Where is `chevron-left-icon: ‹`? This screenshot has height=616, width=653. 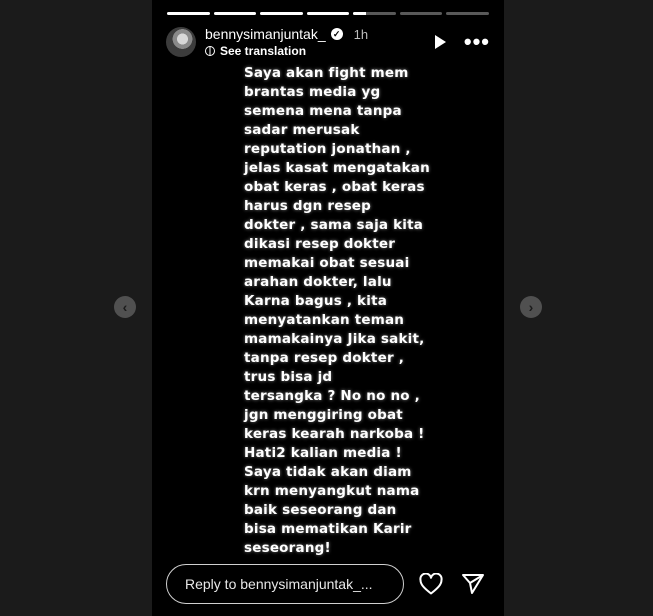 chevron-left-icon: ‹ is located at coordinates (125, 307).